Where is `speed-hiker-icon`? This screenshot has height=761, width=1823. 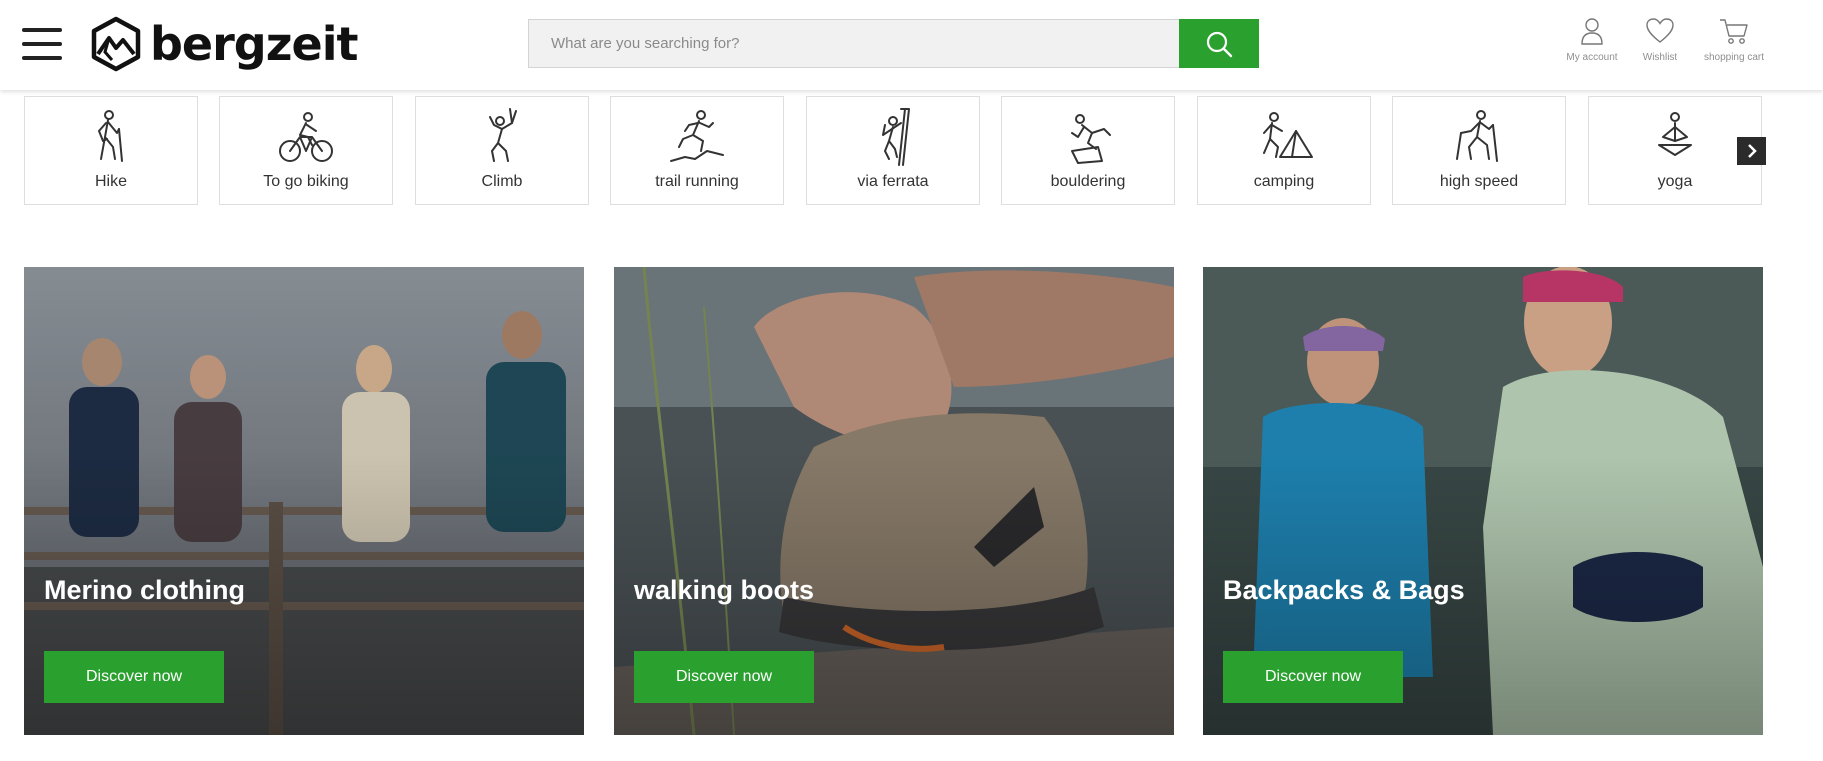
speed-hiker-icon is located at coordinates (1477, 136).